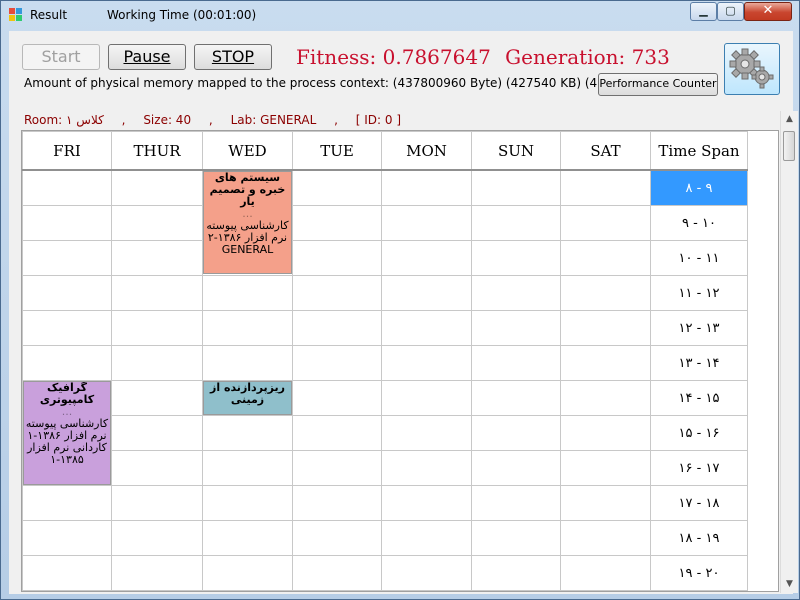  Describe the element at coordinates (789, 584) in the screenshot. I see `scroll-down-arrow-icon: ▼` at that location.